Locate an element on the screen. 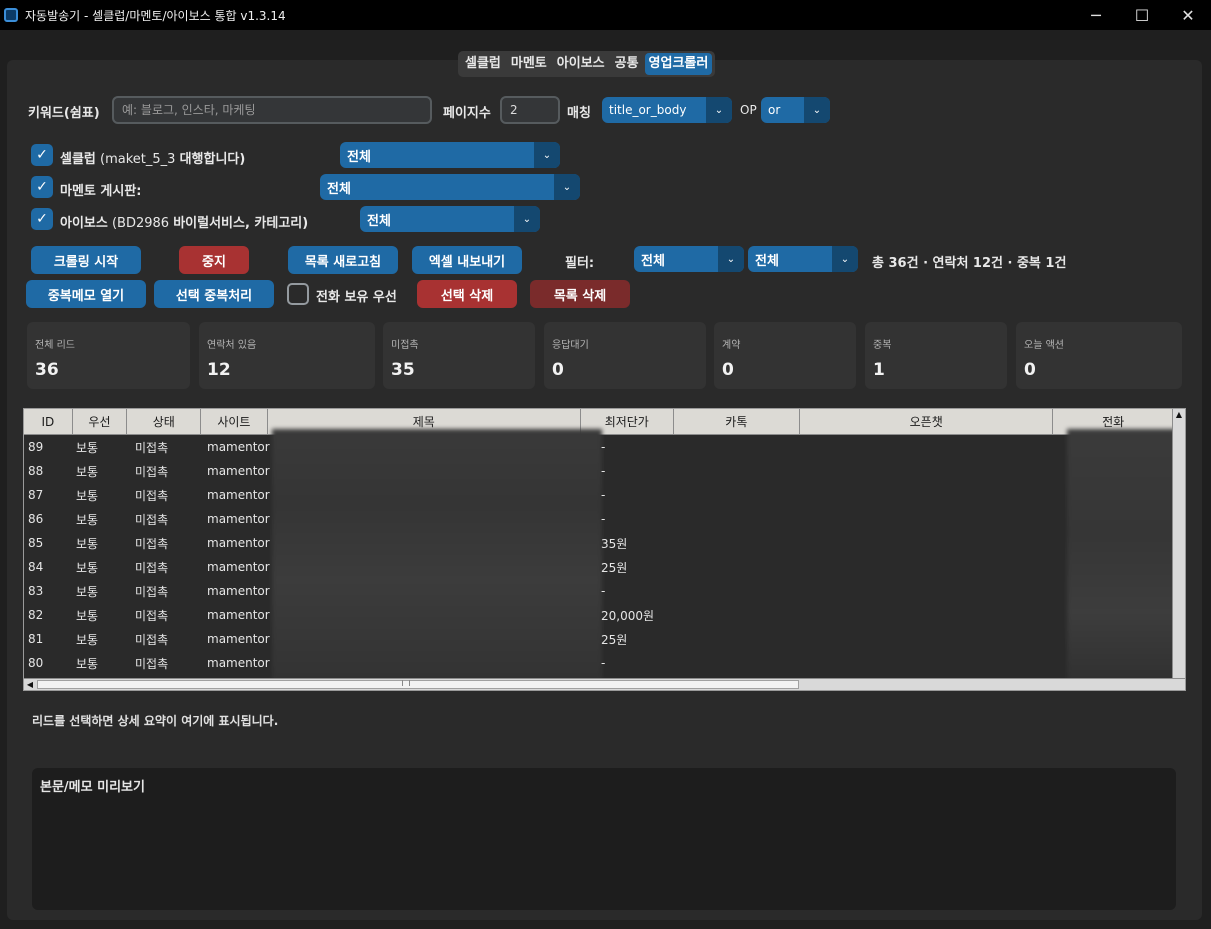 The height and width of the screenshot is (929, 1211). preview-panel: 본문/메모 미리보기 is located at coordinates (604, 839).